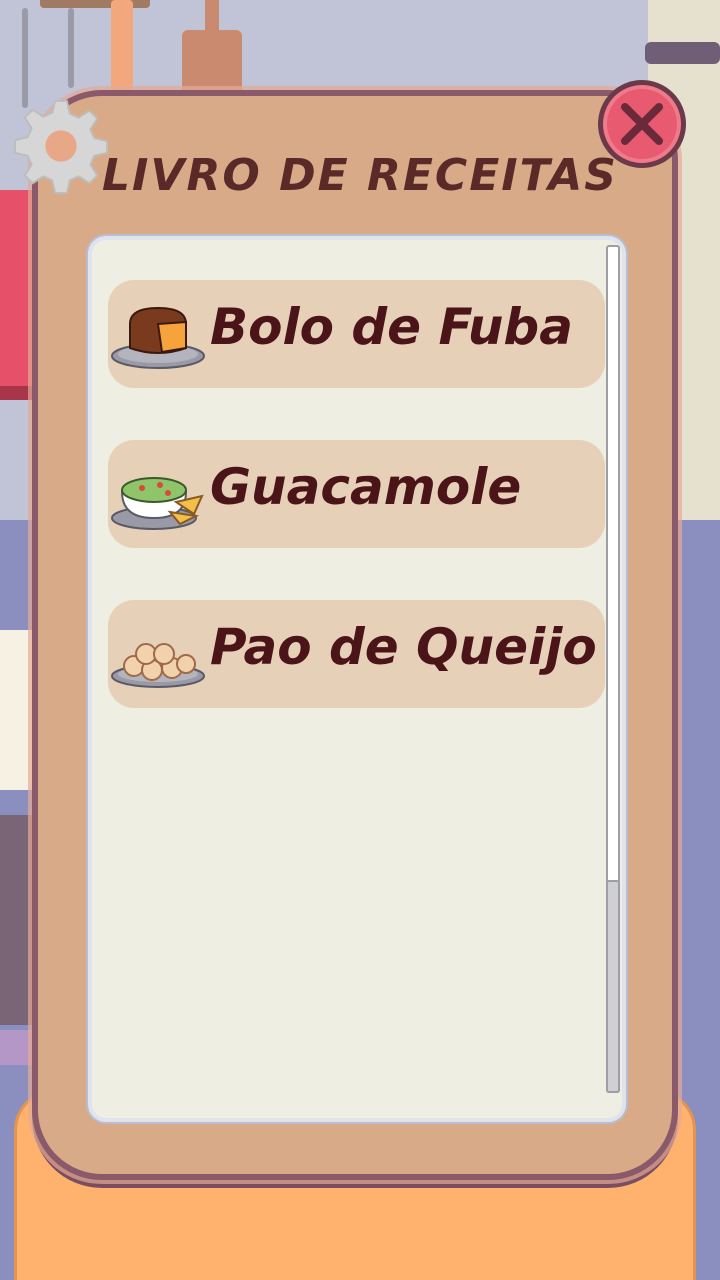 The width and height of the screenshot is (720, 1280). I want to click on recipe-label: Guacamole, so click(366, 487).